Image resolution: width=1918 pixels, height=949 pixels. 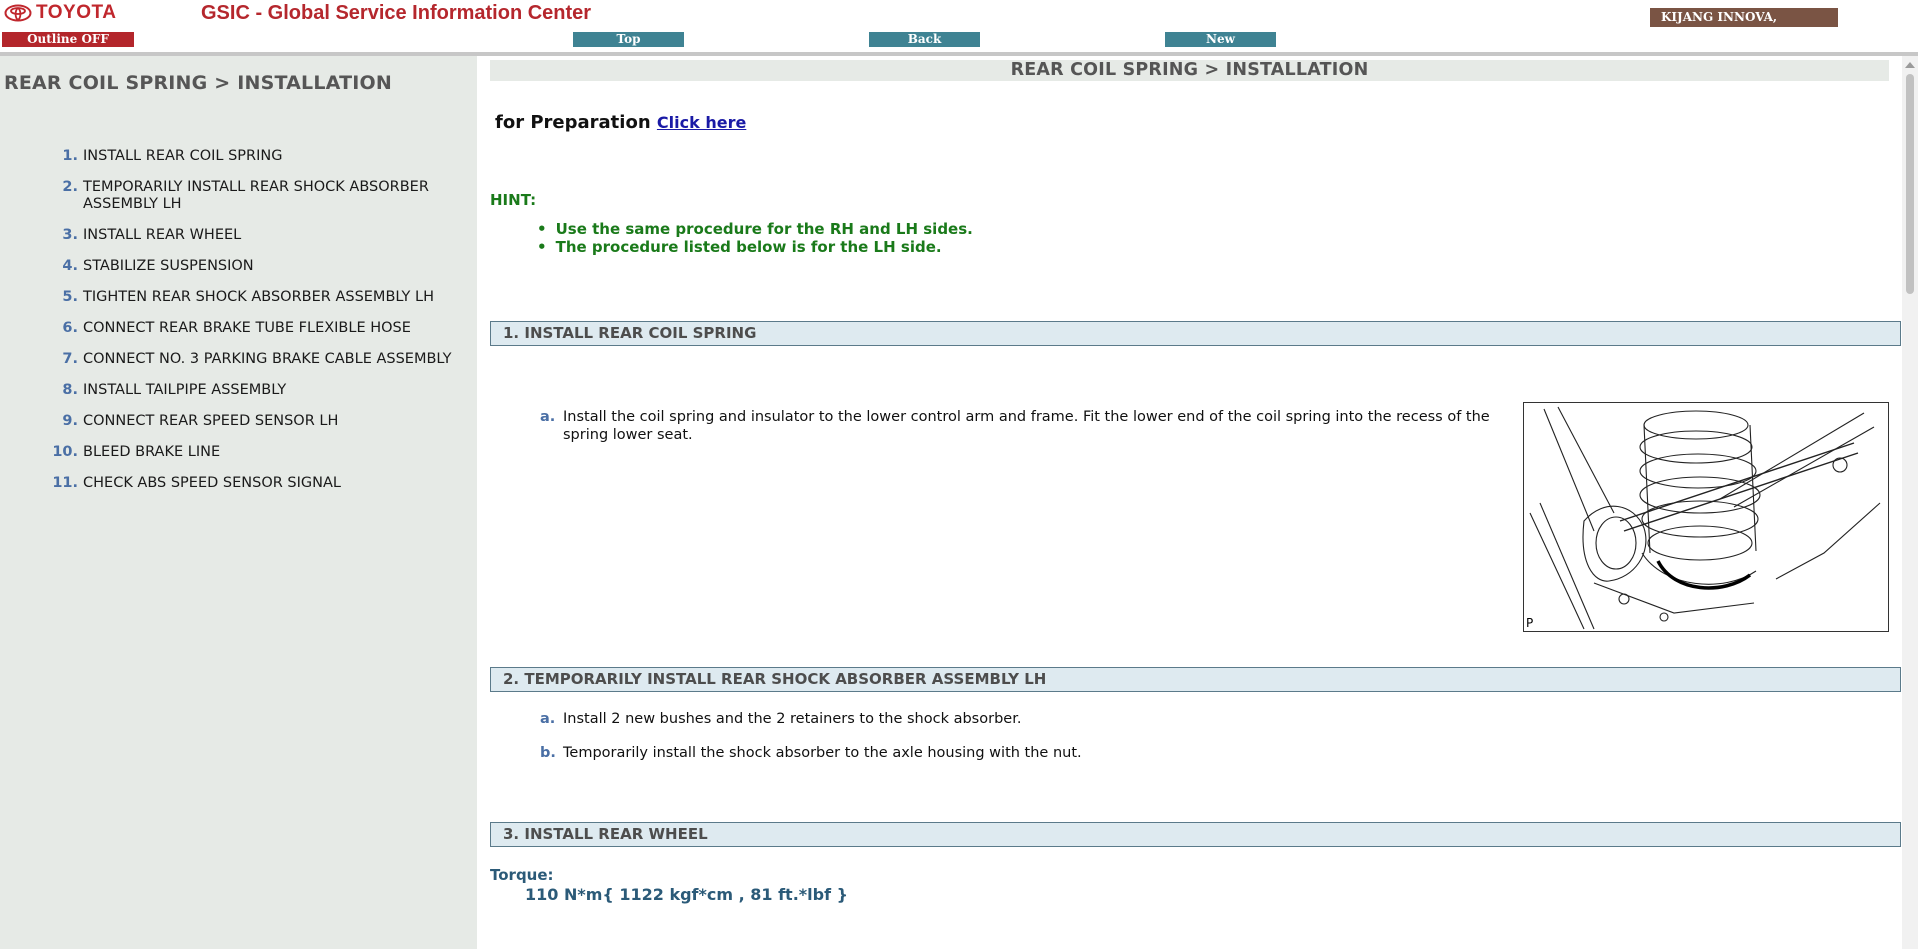 What do you see at coordinates (212, 483) in the screenshot?
I see `outline-item-label: CHECK ABS SPEED SENSOR SIGNAL` at bounding box center [212, 483].